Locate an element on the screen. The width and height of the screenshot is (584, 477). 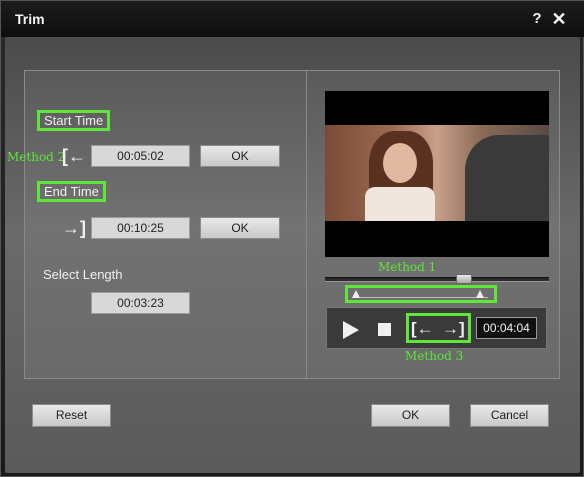
video-frame is located at coordinates (437, 173).